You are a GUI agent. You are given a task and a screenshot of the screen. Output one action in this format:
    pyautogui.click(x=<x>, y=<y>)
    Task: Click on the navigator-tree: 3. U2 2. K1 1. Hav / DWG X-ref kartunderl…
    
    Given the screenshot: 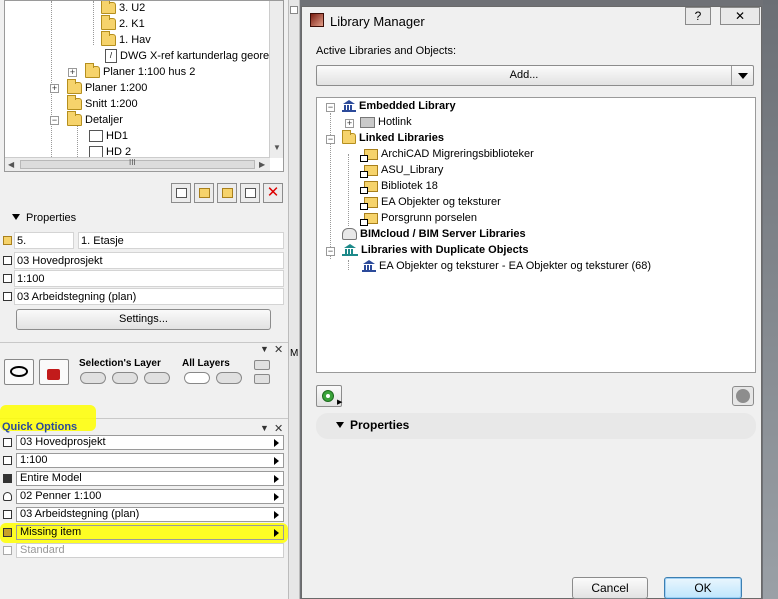 What is the action you would take?
    pyautogui.click(x=144, y=86)
    